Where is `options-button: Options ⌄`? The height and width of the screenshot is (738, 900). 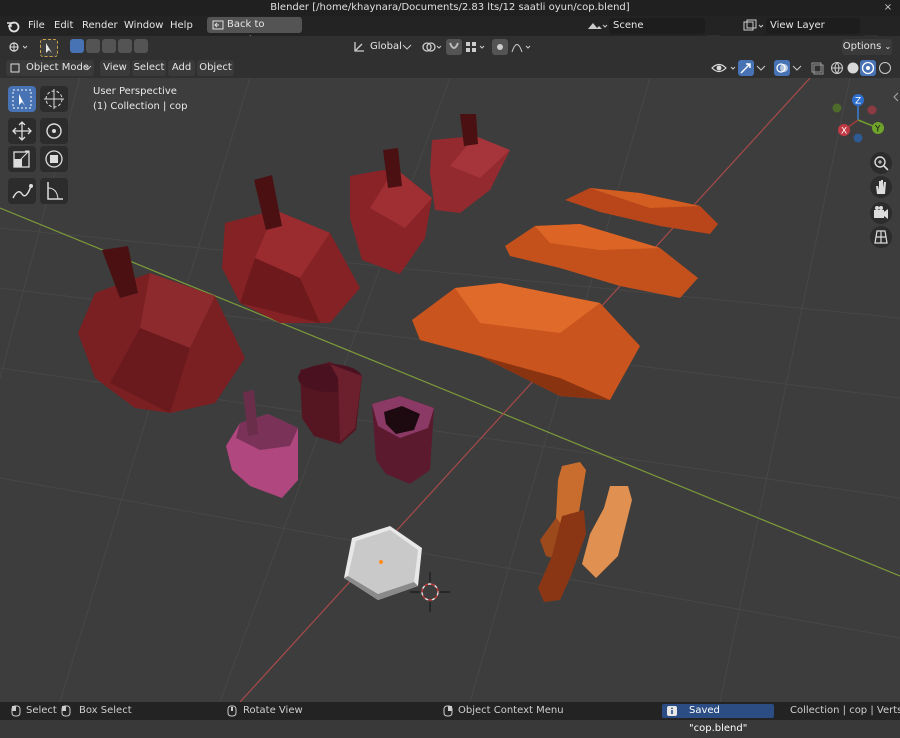
options-button: Options ⌄ is located at coordinates (867, 47).